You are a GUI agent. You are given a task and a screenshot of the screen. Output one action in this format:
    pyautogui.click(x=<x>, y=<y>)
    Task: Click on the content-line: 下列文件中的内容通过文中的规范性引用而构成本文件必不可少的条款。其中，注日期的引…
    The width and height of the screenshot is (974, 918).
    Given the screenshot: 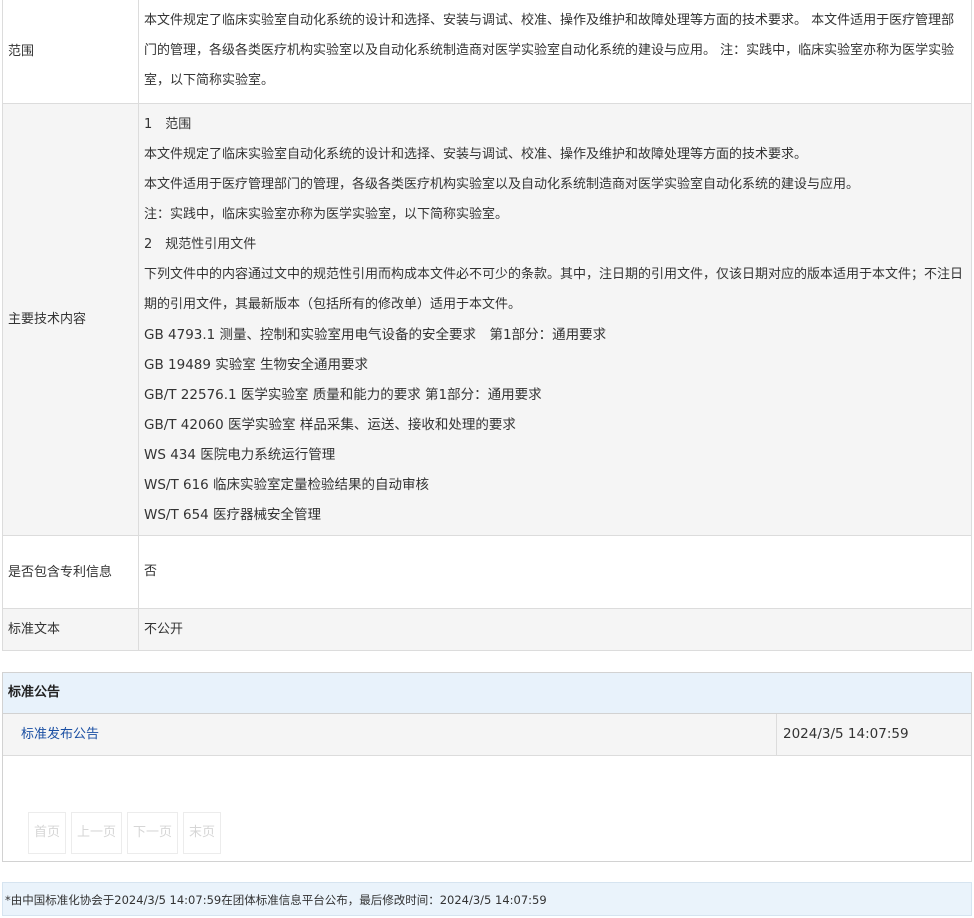 What is the action you would take?
    pyautogui.click(x=554, y=289)
    